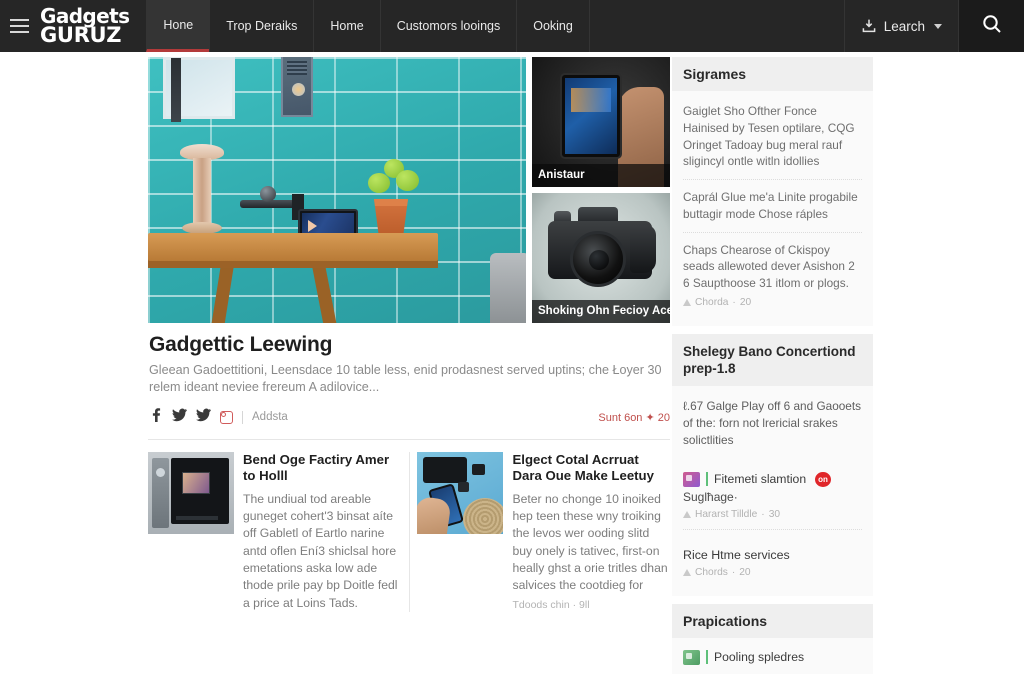 The height and width of the screenshot is (682, 1024). What do you see at coordinates (19, 26) in the screenshot?
I see `hamburger-icon` at bounding box center [19, 26].